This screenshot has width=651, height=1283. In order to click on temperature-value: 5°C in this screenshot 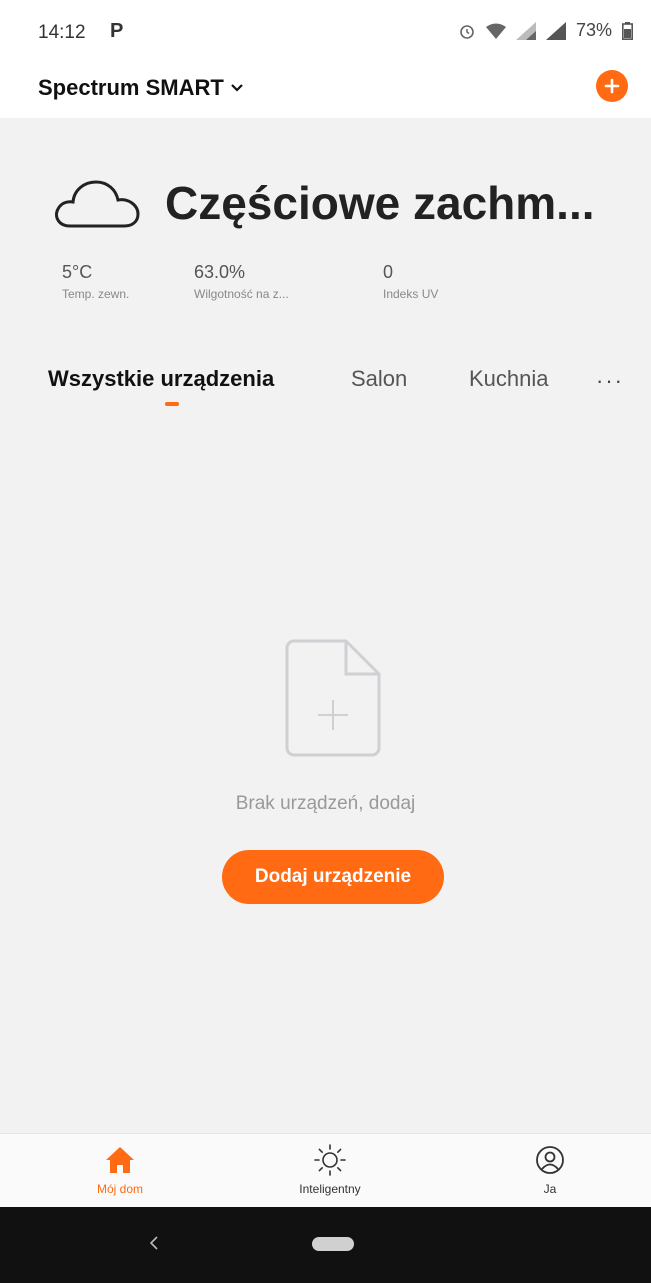, I will do `click(77, 272)`.